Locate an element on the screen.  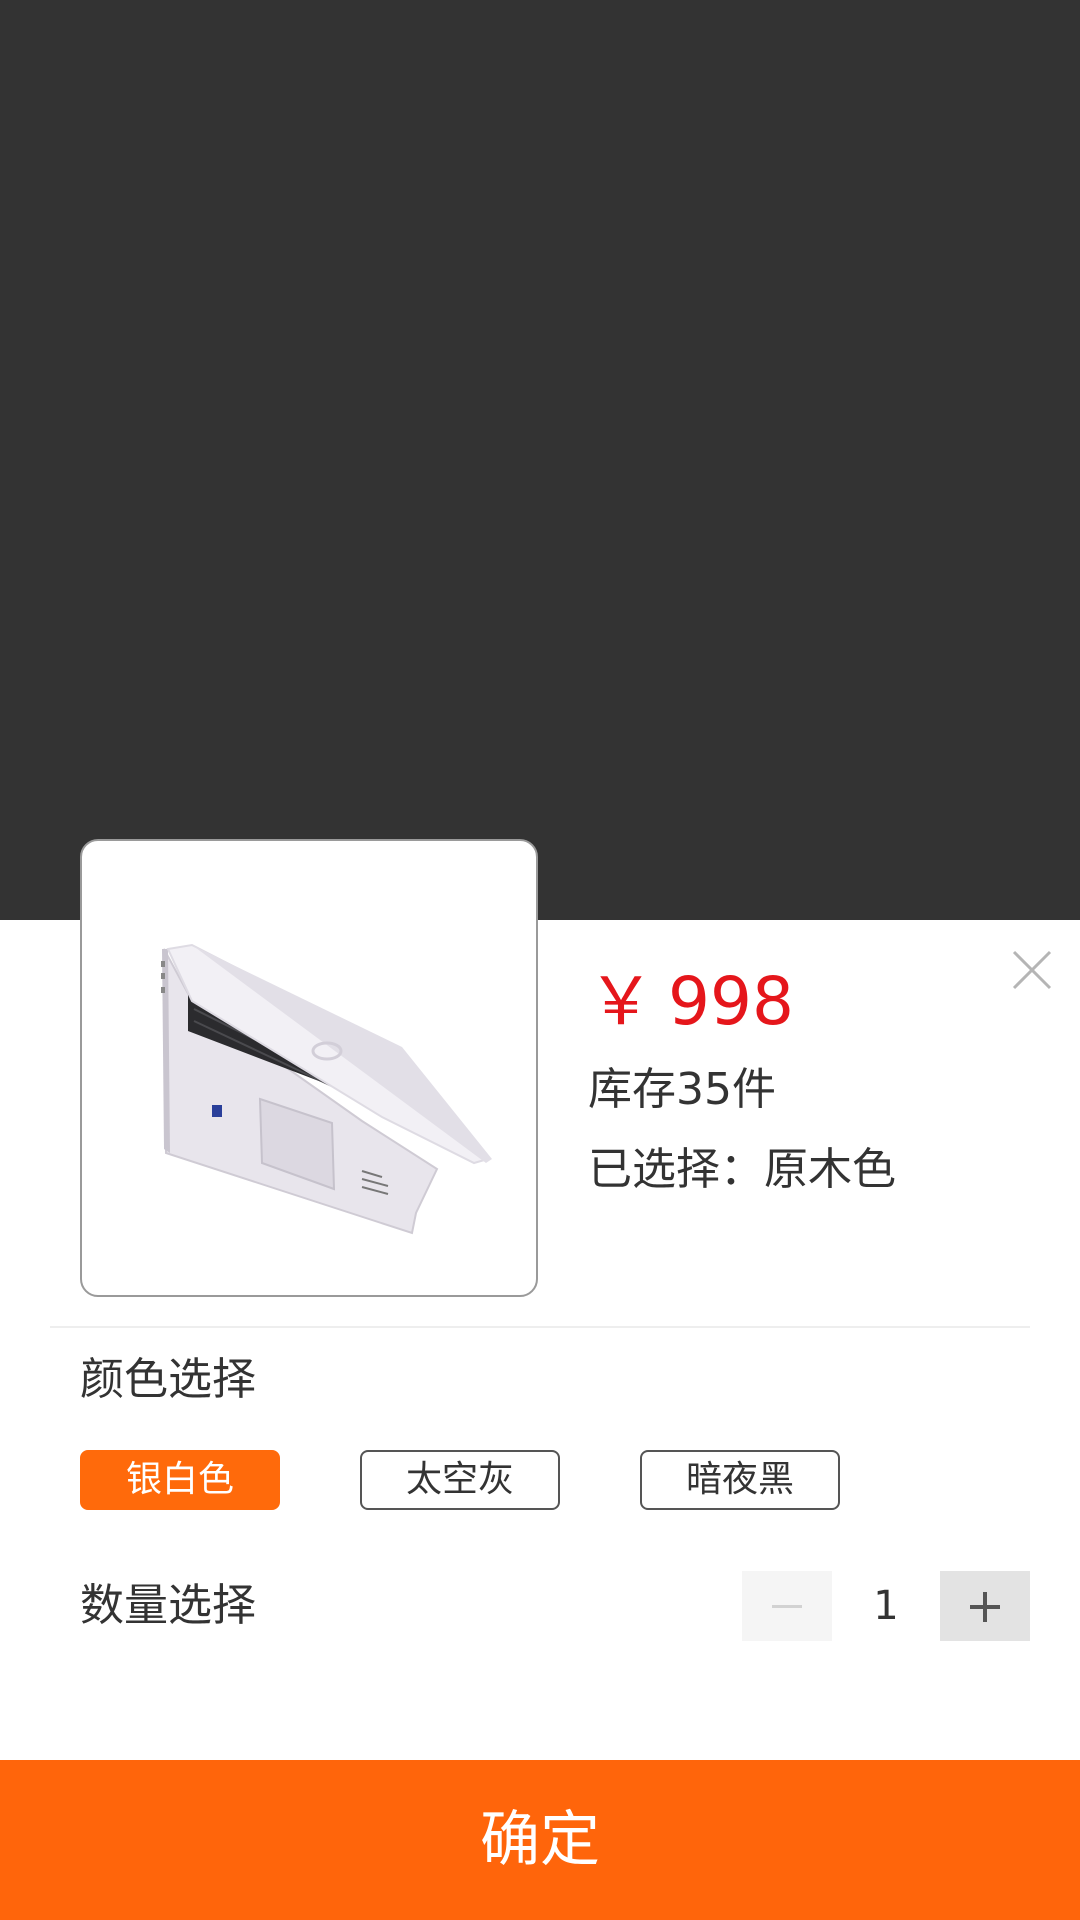
product-price: ￥ 998 is located at coordinates (691, 1002).